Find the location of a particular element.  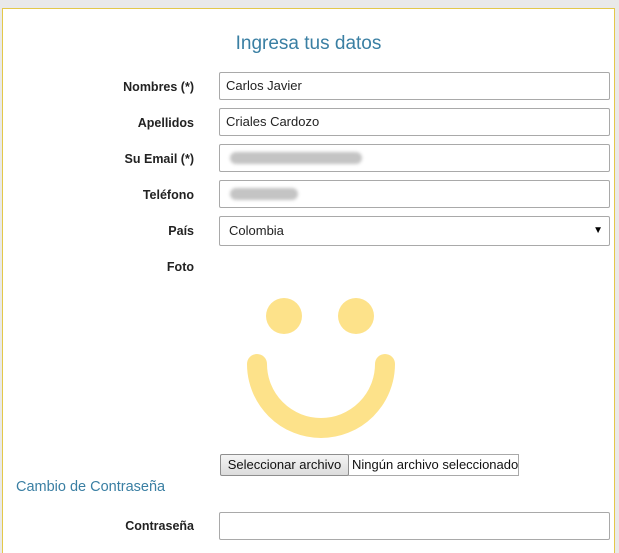

apellidos-label: Apellidos is located at coordinates (165, 123).